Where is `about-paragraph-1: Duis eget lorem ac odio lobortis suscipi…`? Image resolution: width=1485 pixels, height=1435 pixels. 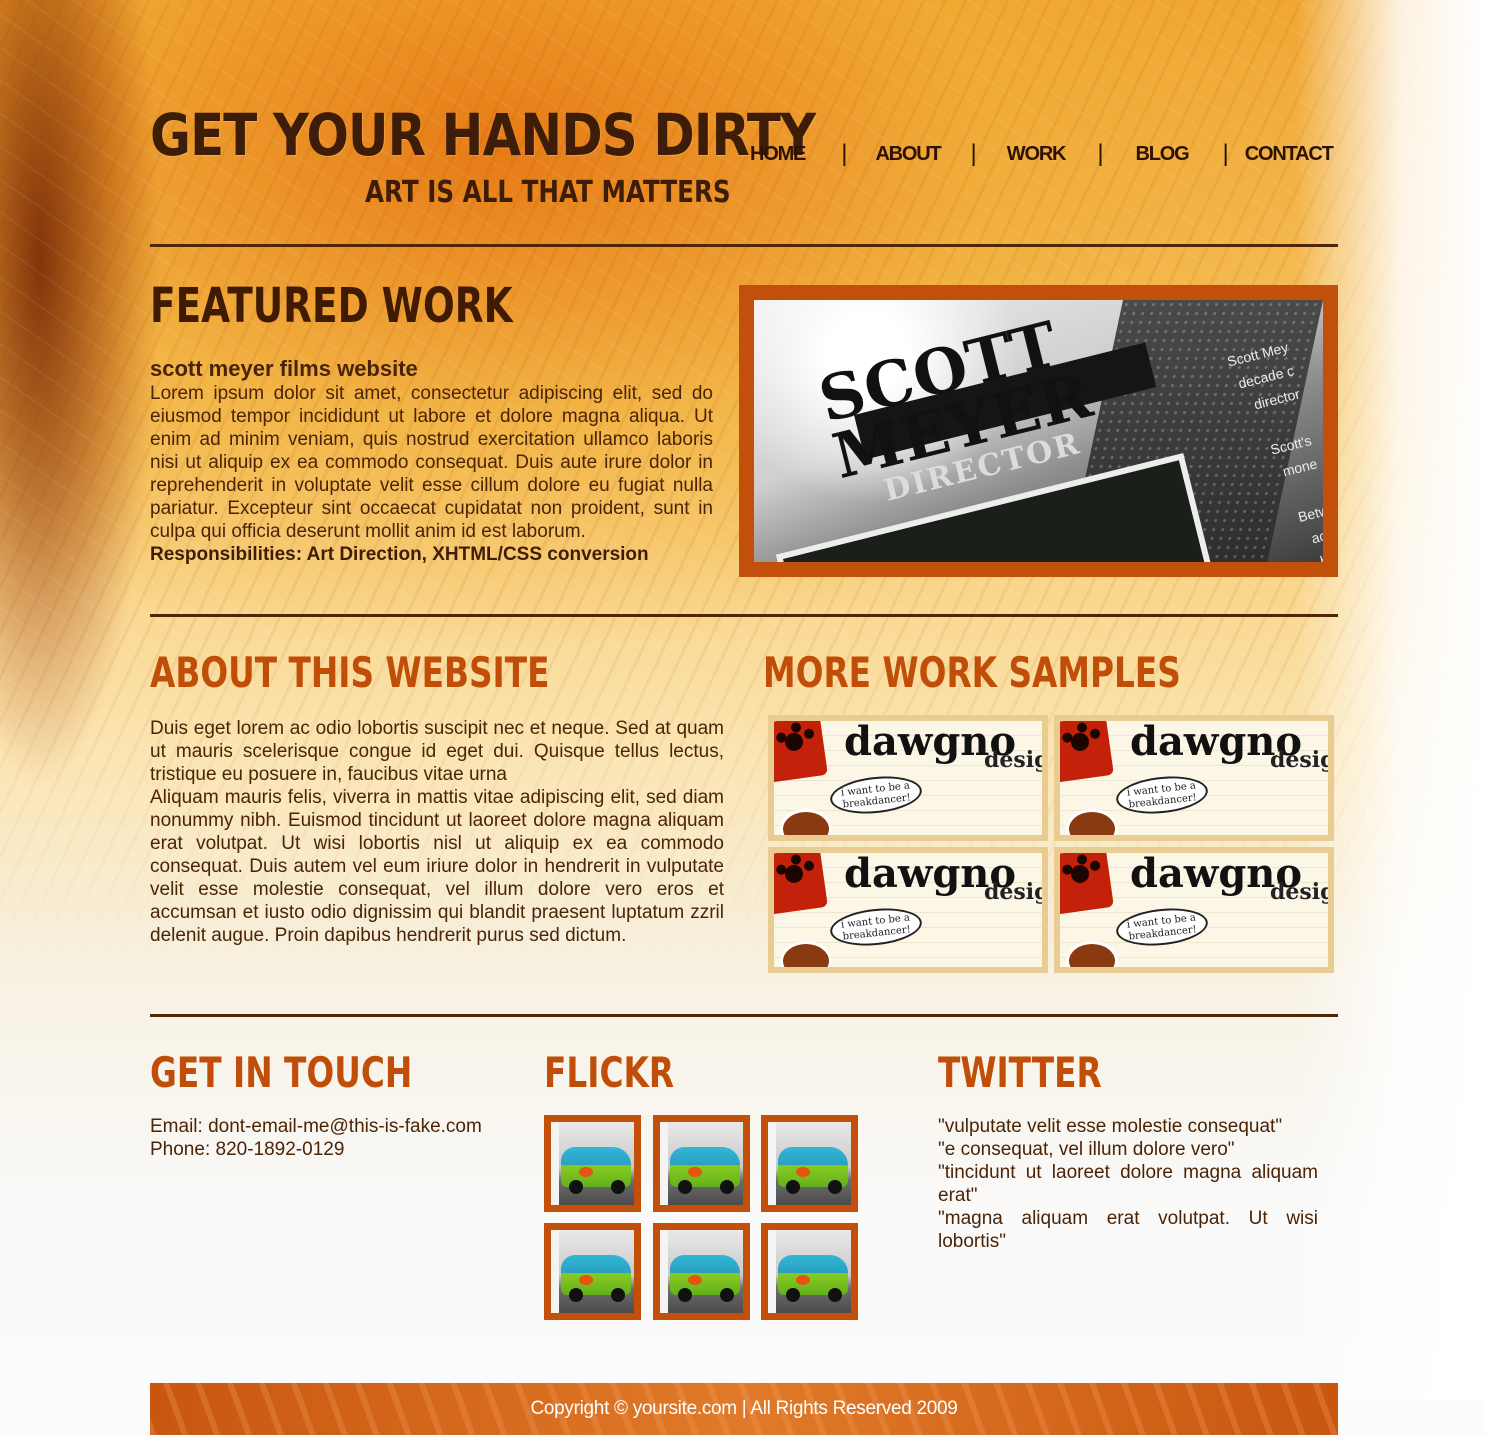
about-paragraph-1: Duis eget lorem ac odio lobortis suscipi… is located at coordinates (437, 751).